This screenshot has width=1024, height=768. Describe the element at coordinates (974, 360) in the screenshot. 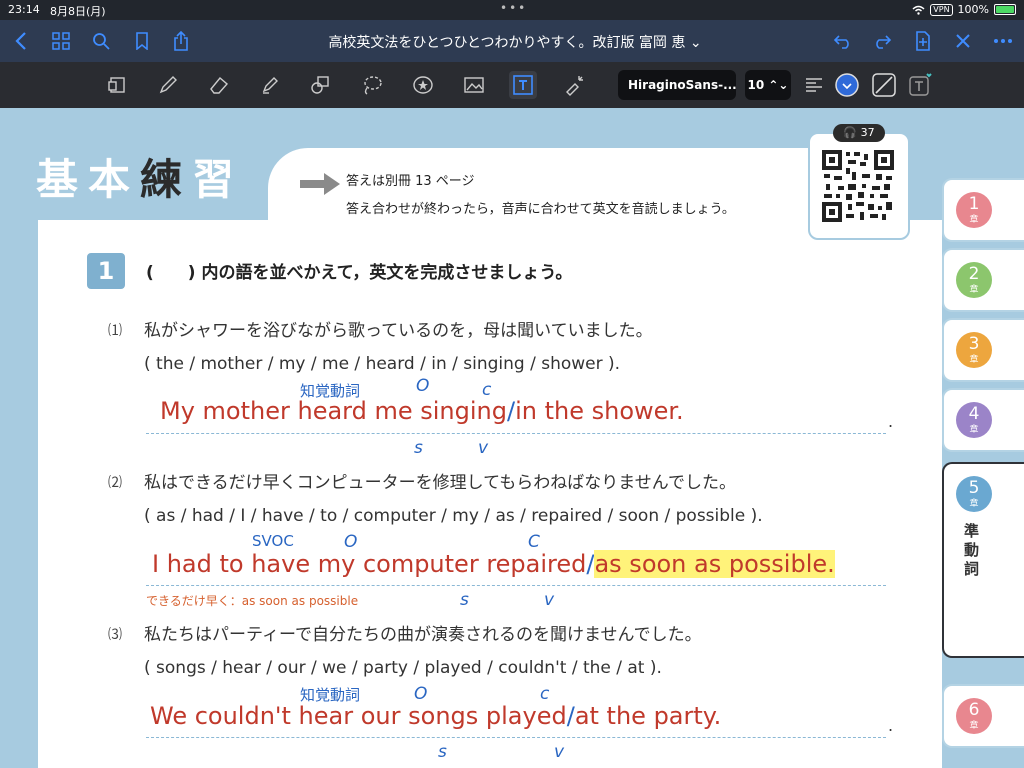

I see `chapter-tab-3-suffix: 章` at that location.